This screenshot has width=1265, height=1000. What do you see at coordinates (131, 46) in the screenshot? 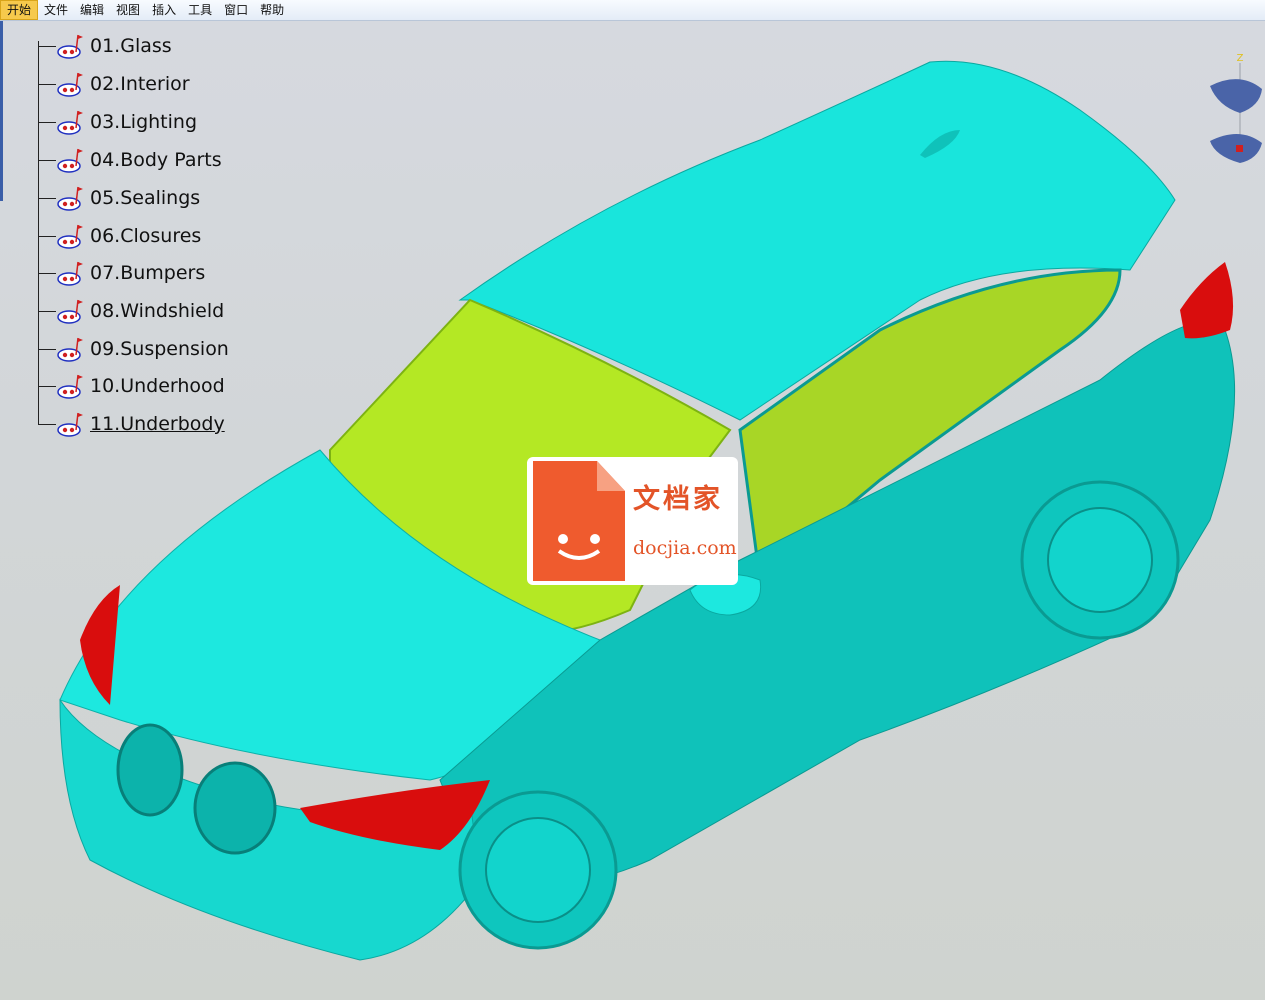
I see `tree-node-label: 01.Glass` at bounding box center [131, 46].